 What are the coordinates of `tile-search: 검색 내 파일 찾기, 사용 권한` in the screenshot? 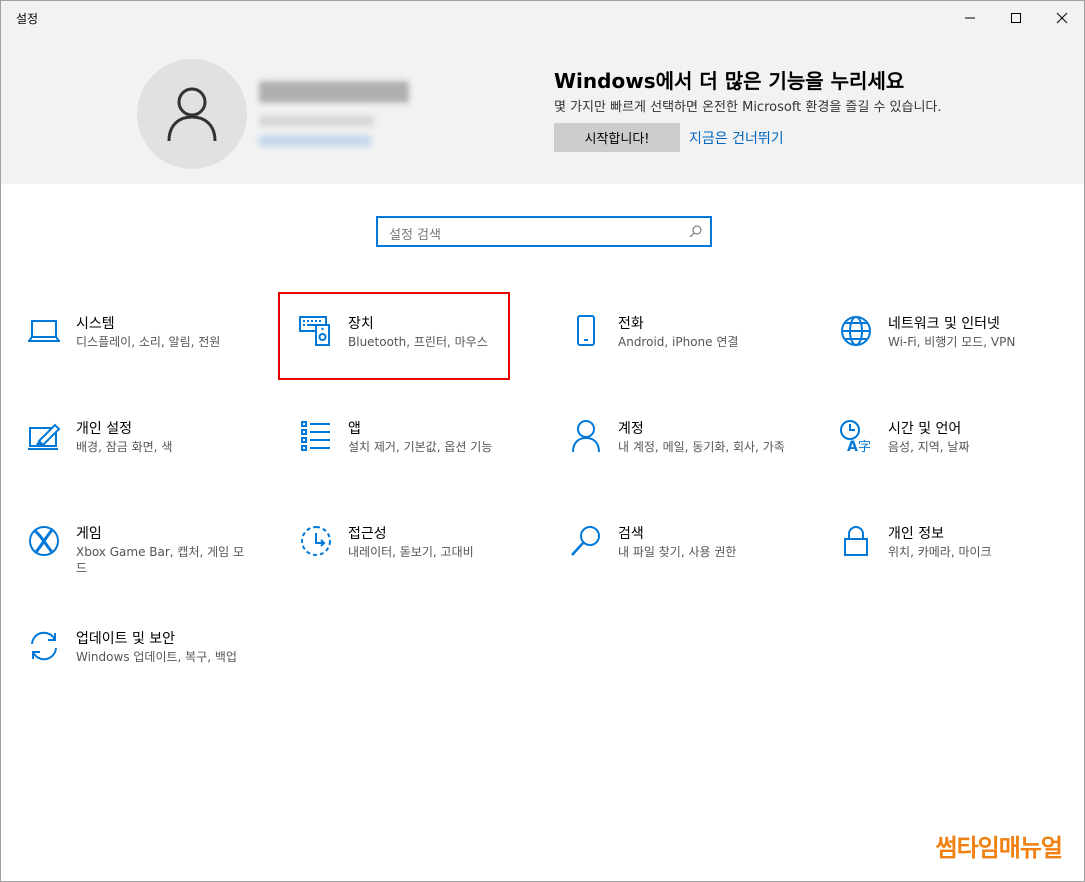 It's located at (688, 570).